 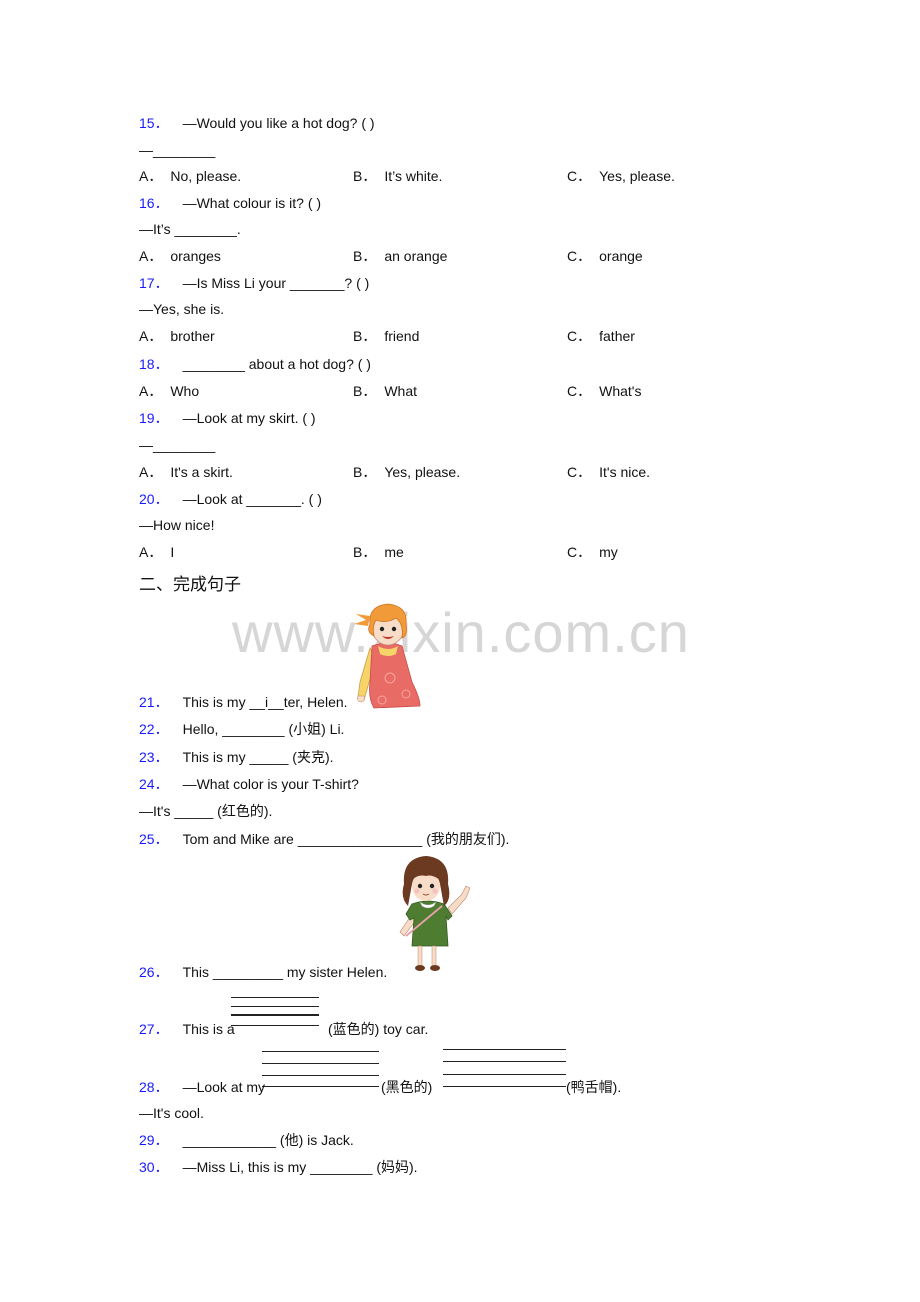 I want to click on option-text: orange, so click(x=621, y=256).